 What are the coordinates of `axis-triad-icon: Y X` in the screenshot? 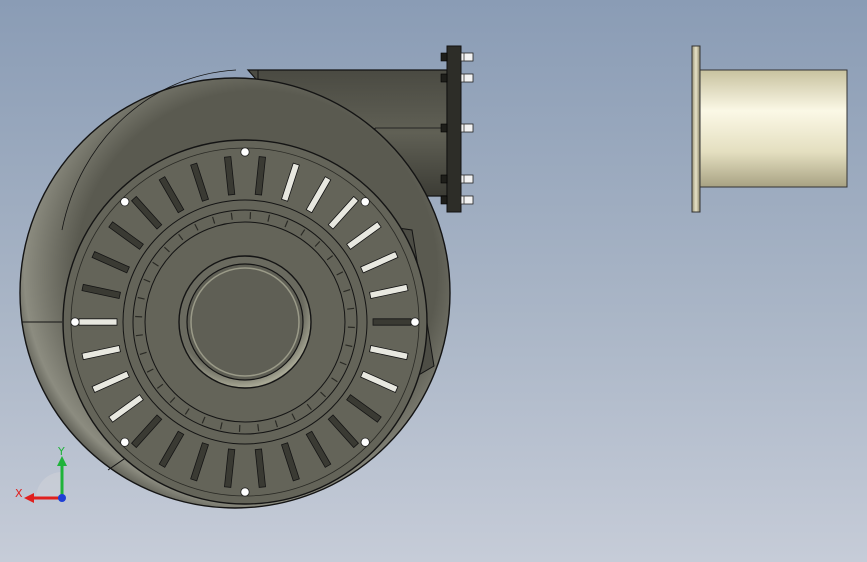 It's located at (41, 474).